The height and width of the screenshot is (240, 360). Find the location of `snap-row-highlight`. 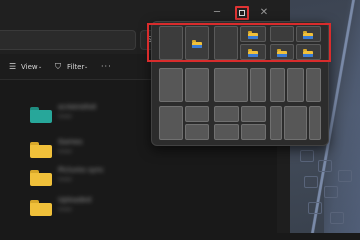

snap-row-highlight is located at coordinates (239, 42).